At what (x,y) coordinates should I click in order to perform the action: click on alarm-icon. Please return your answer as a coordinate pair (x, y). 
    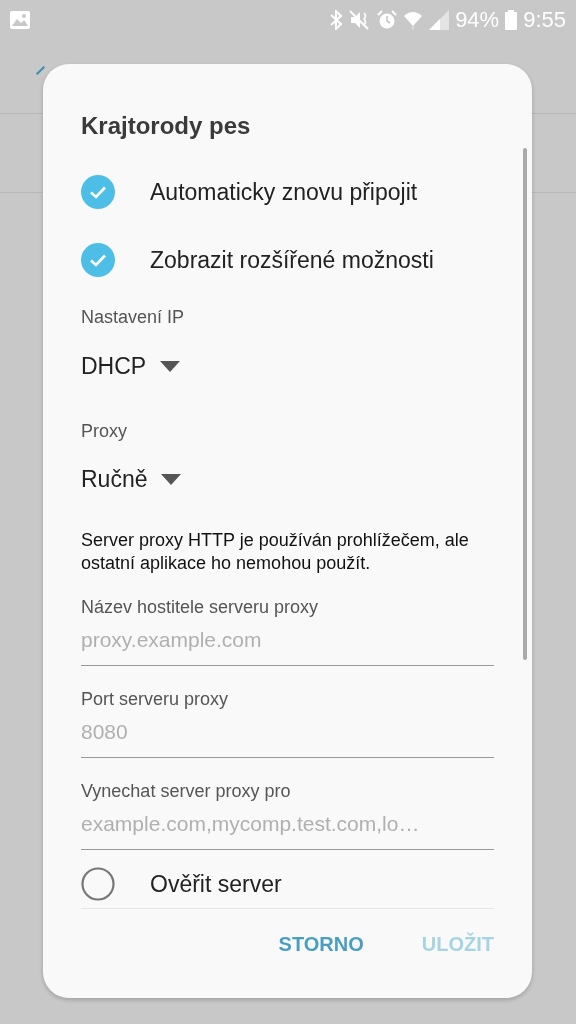
    Looking at the image, I should click on (387, 20).